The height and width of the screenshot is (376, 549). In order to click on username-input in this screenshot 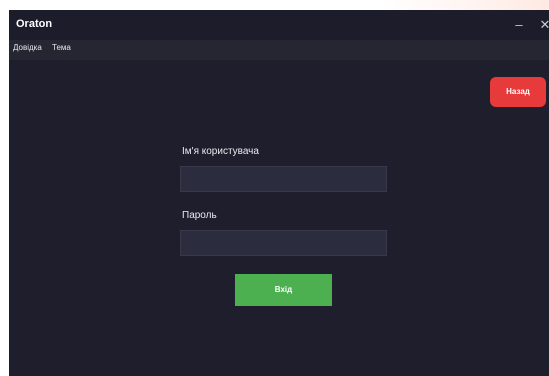, I will do `click(283, 179)`.